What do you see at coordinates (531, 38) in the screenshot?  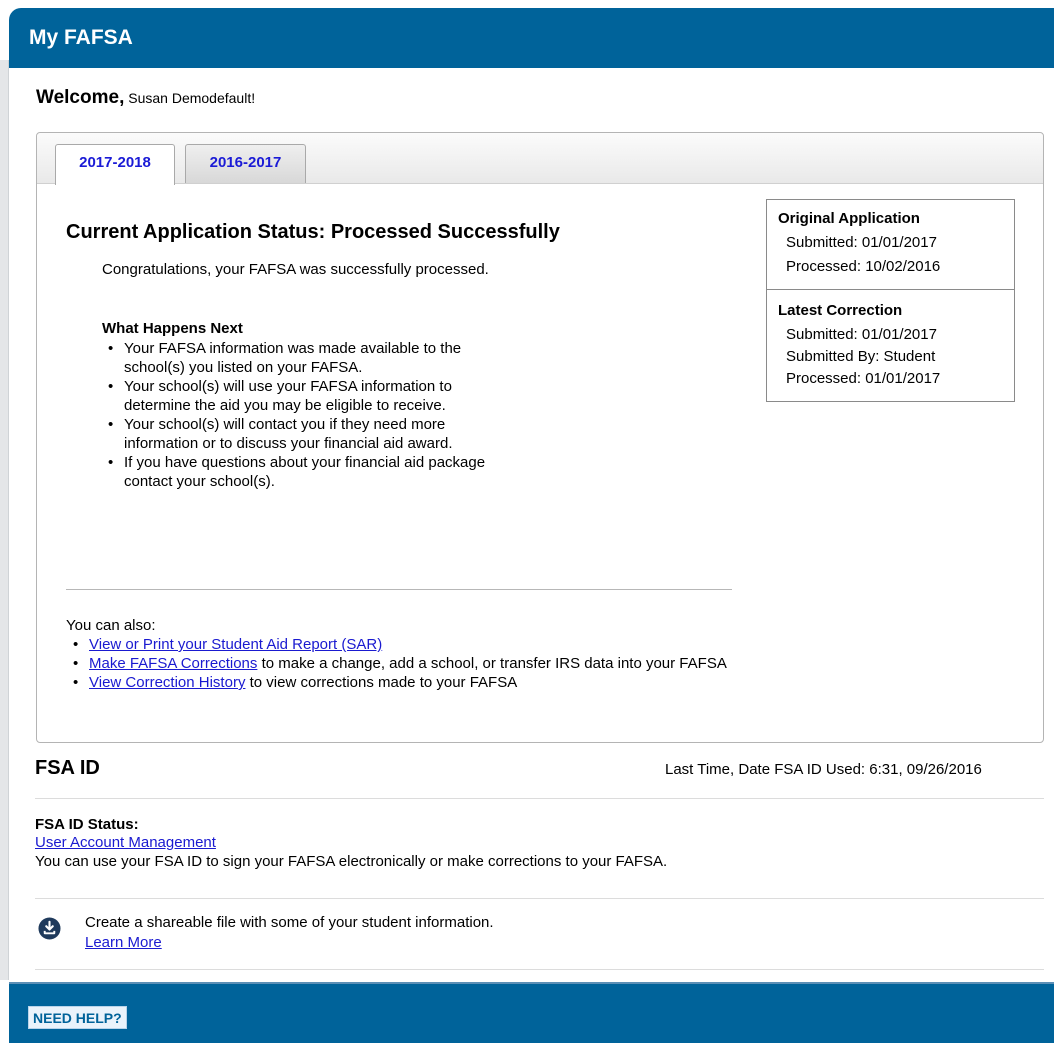 I see `page-header: My FAFSA` at bounding box center [531, 38].